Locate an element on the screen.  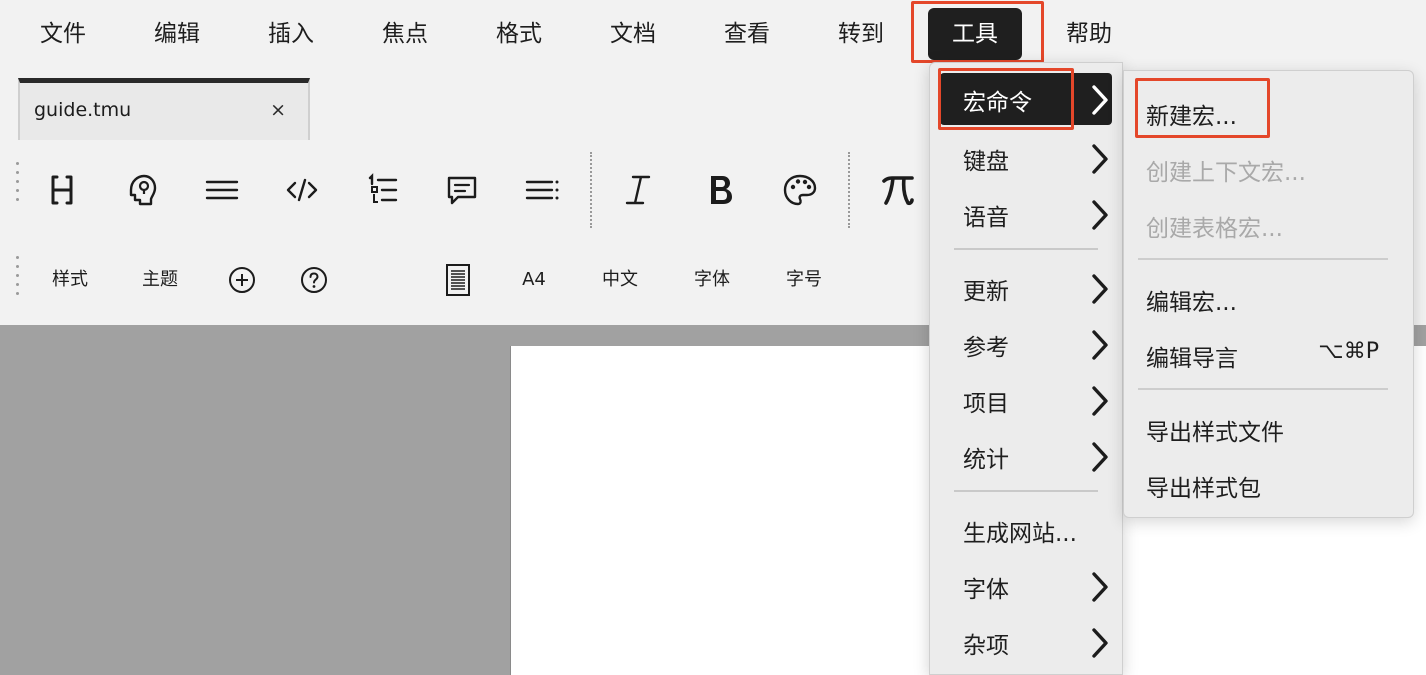
menu-item-label: 更新 is located at coordinates (986, 292).